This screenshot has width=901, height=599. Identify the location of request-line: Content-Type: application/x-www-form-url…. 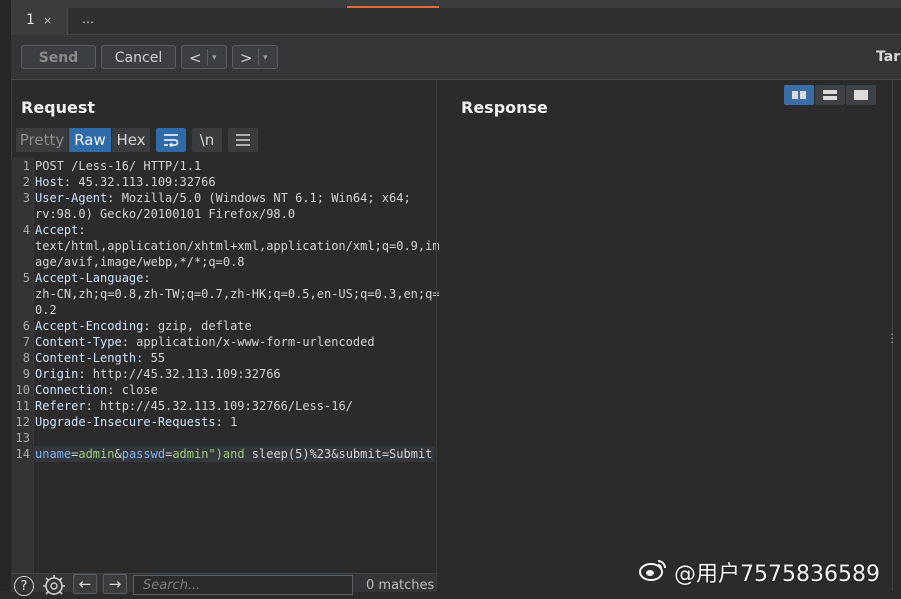
(205, 342).